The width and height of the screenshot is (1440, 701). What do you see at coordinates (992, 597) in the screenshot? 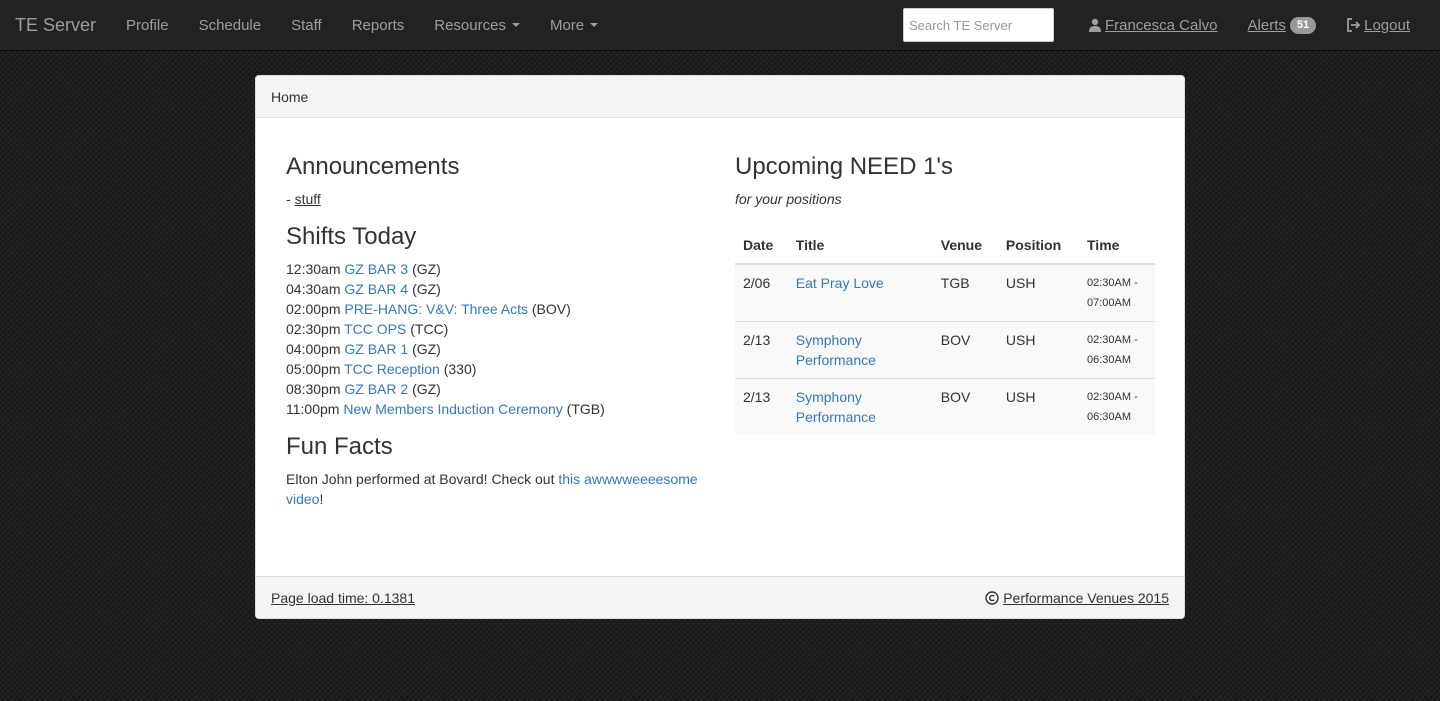
I see `copyright-icon` at bounding box center [992, 597].